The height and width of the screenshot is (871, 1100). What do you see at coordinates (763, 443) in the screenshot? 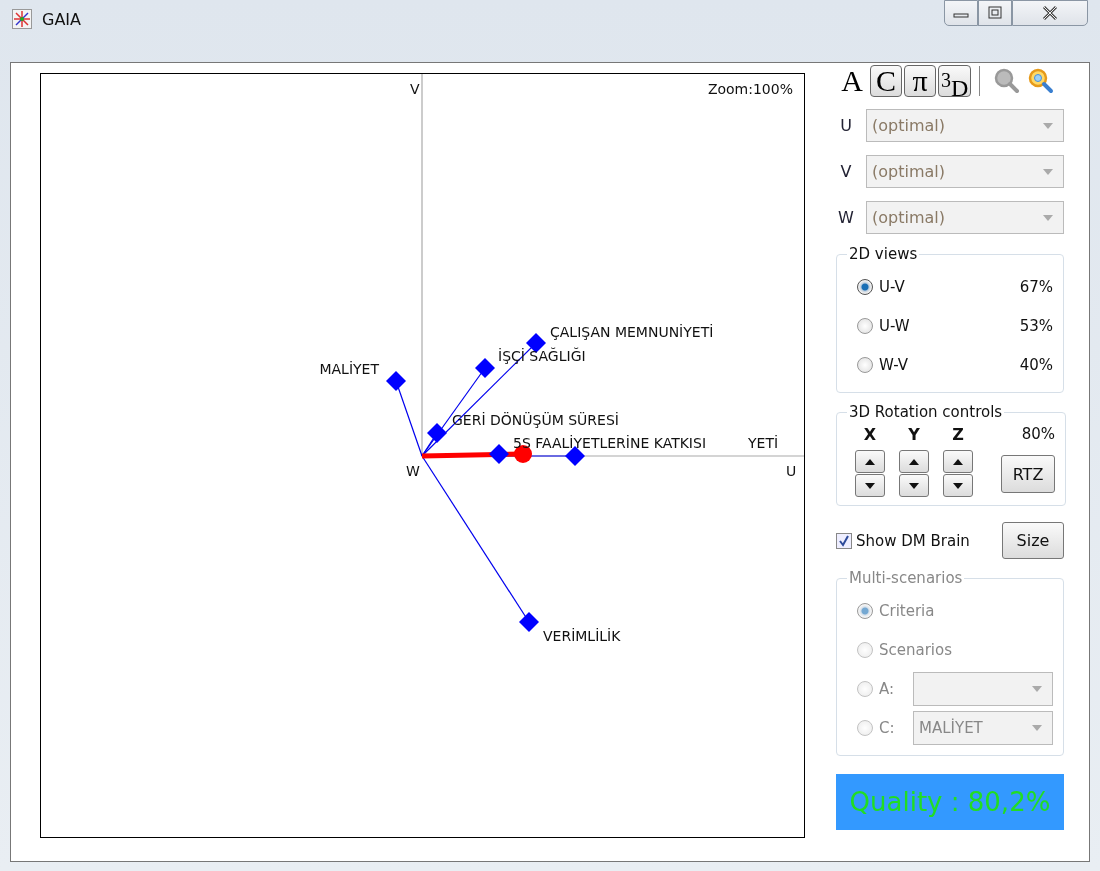
I see `criterion-label: YETİ` at bounding box center [763, 443].